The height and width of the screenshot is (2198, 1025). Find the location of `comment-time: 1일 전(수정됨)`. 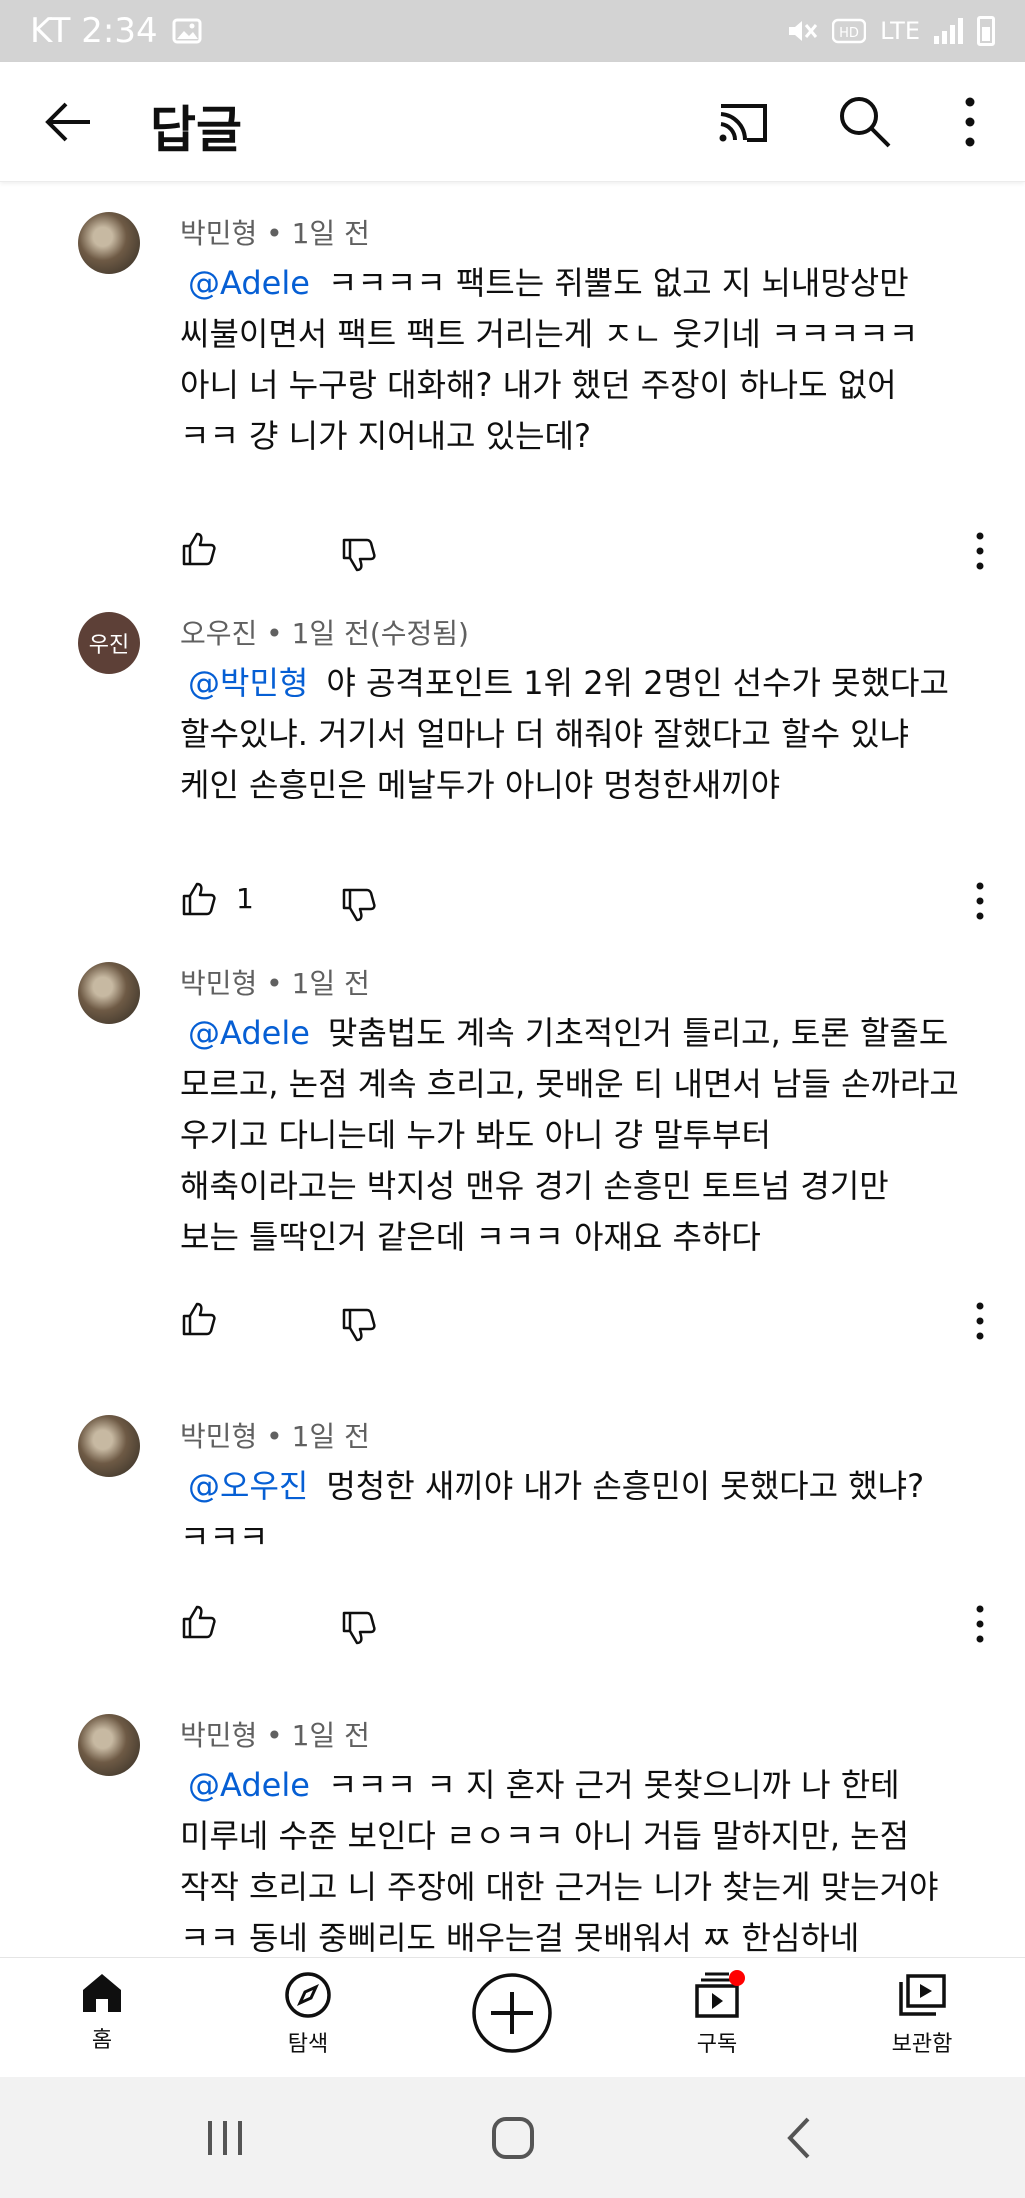

comment-time: 1일 전(수정됨) is located at coordinates (380, 633).